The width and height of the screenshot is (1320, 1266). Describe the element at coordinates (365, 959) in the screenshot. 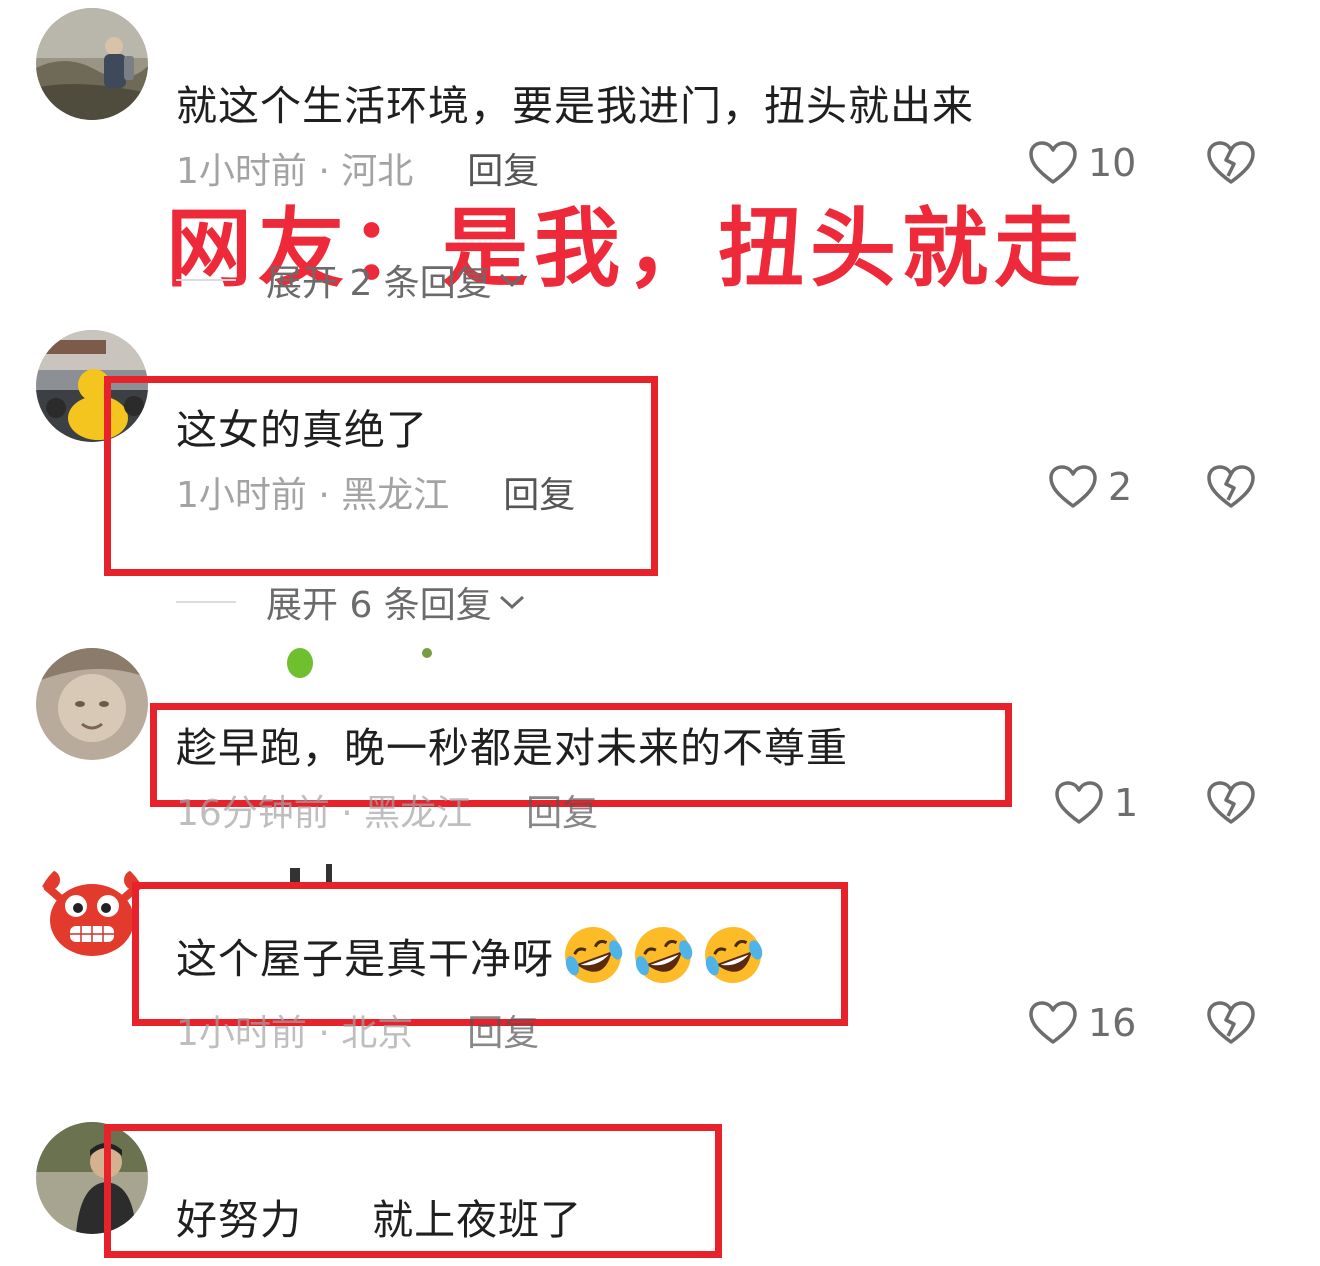

I see `comment-text: 这个屋子是真干净呀` at that location.